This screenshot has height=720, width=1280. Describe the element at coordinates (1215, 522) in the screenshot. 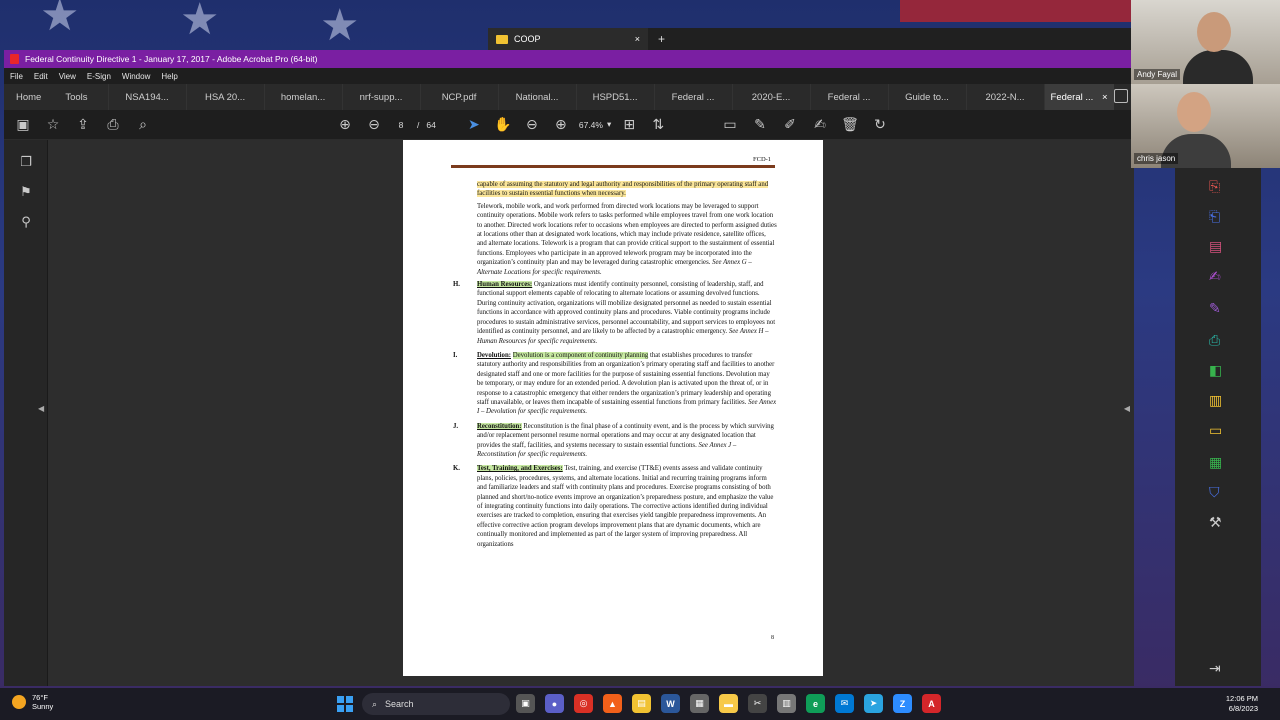

I see `more-tools-icon: ⚒` at that location.